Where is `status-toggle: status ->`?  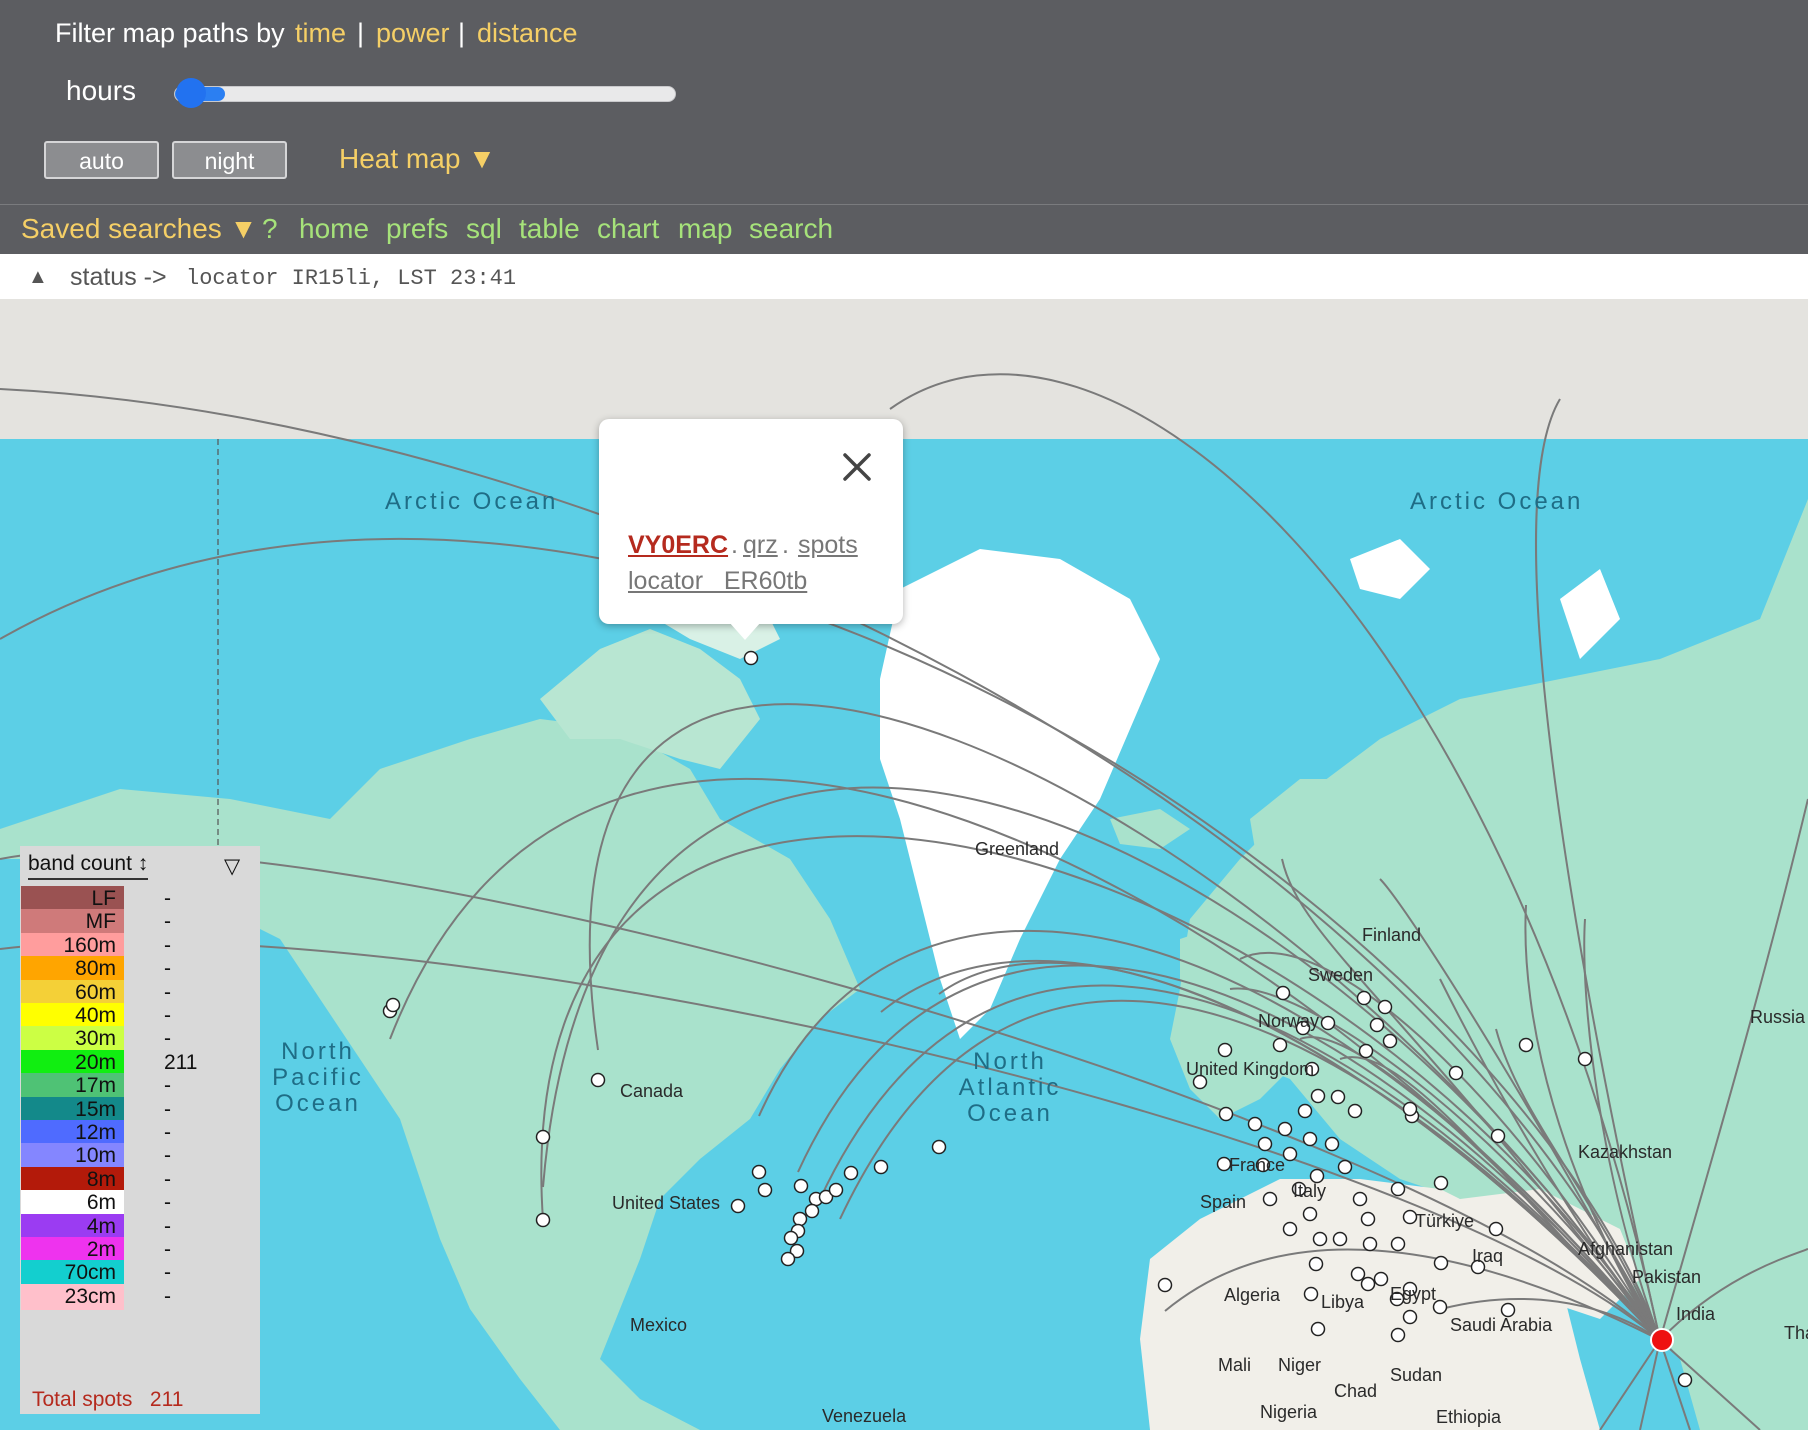
status-toggle: status -> is located at coordinates (118, 277).